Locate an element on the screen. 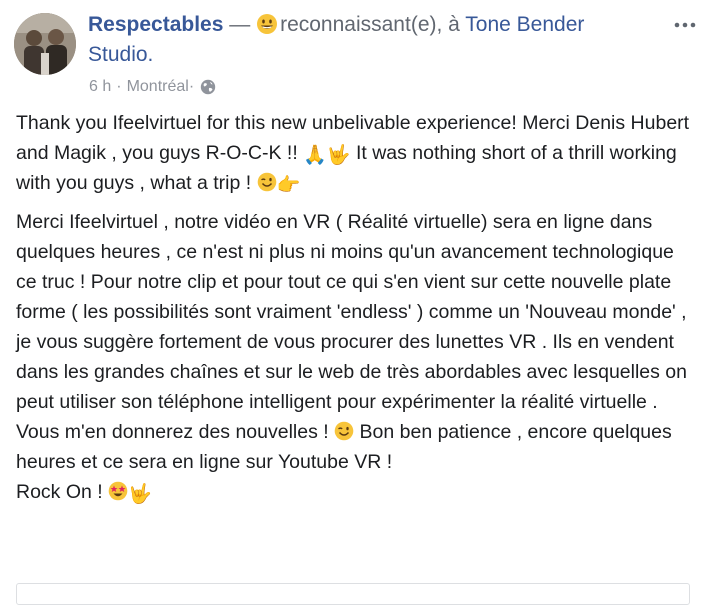 The width and height of the screenshot is (710, 605). location: Montréal is located at coordinates (158, 87).